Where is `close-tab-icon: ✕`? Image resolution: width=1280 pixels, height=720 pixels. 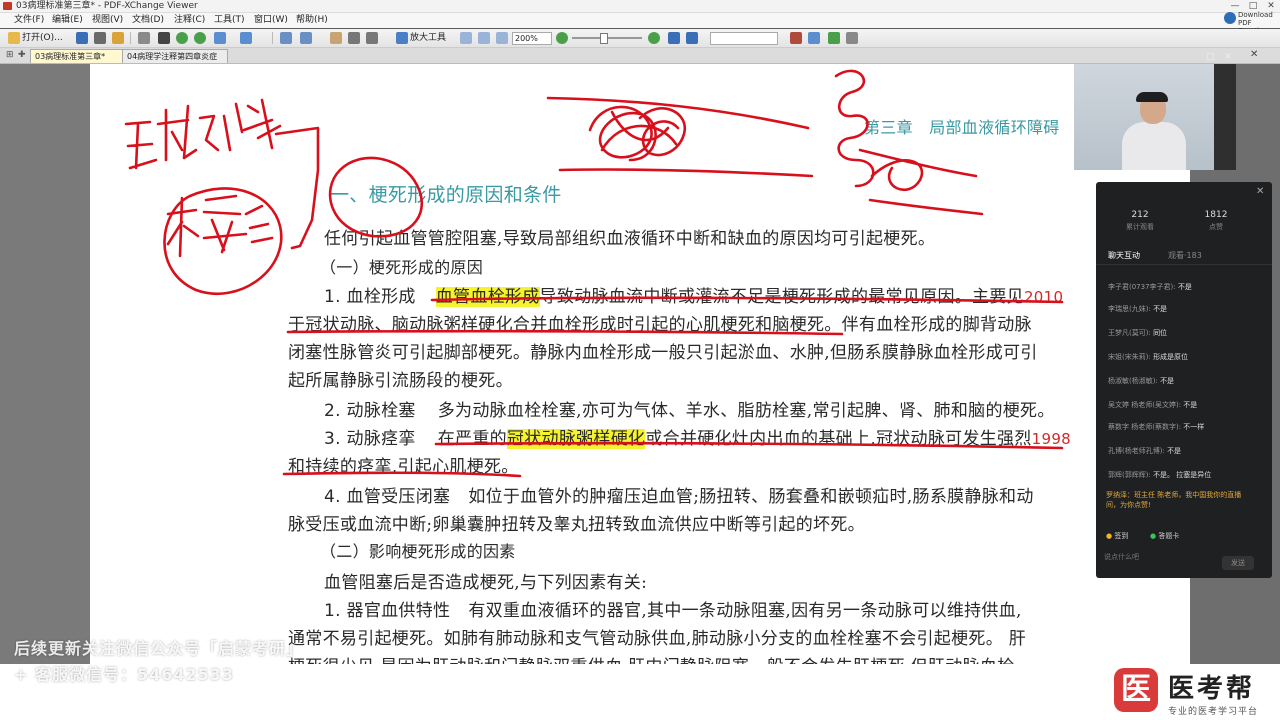
close-tab-icon: ✕ is located at coordinates (1254, 54).